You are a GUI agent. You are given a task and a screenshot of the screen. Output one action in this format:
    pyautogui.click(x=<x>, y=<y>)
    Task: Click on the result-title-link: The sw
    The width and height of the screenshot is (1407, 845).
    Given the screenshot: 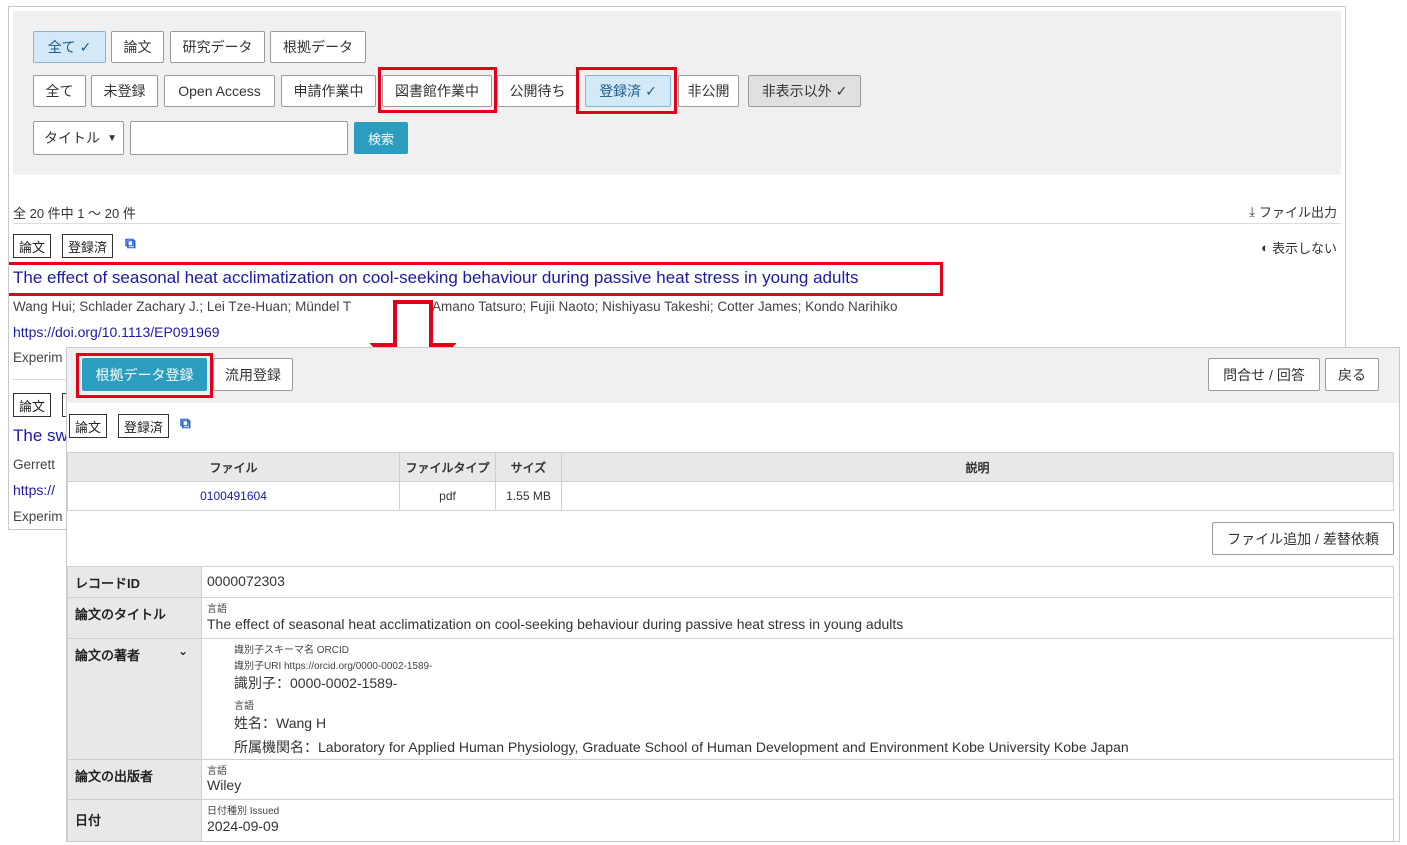 What is the action you would take?
    pyautogui.click(x=40, y=436)
    